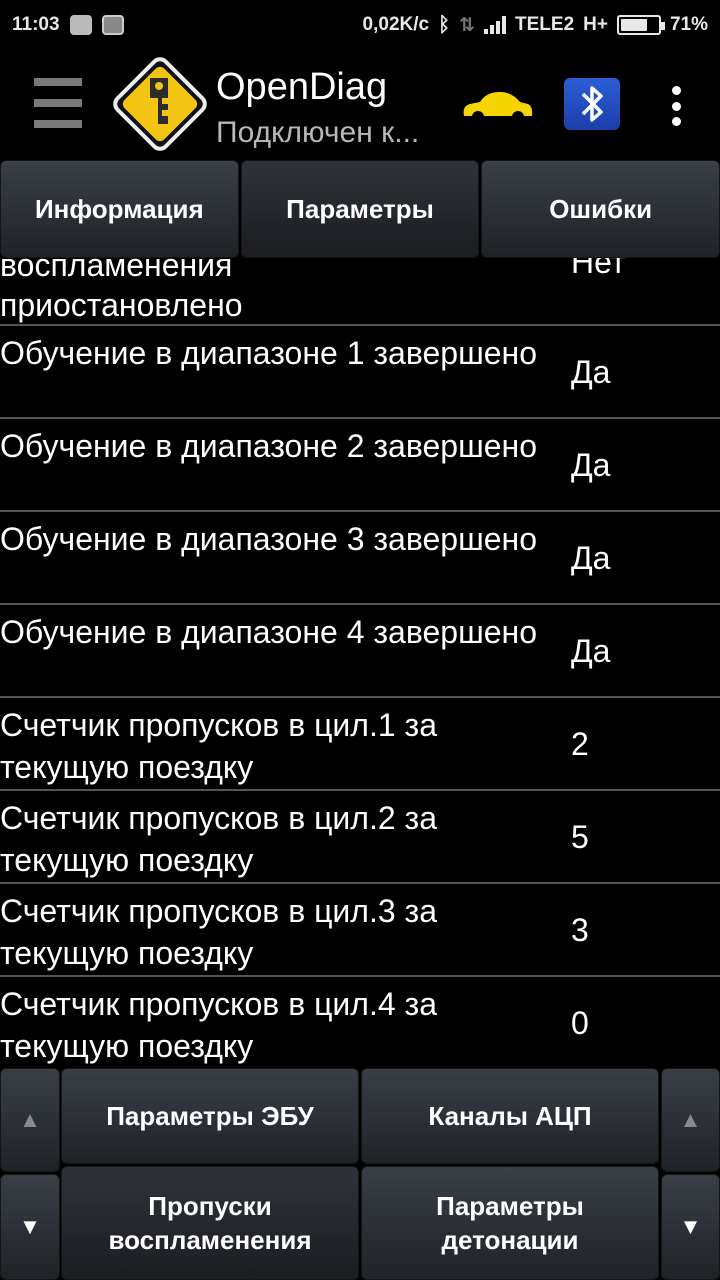 This screenshot has height=1280, width=720. What do you see at coordinates (302, 87) in the screenshot?
I see `app-title: OpenDiag` at bounding box center [302, 87].